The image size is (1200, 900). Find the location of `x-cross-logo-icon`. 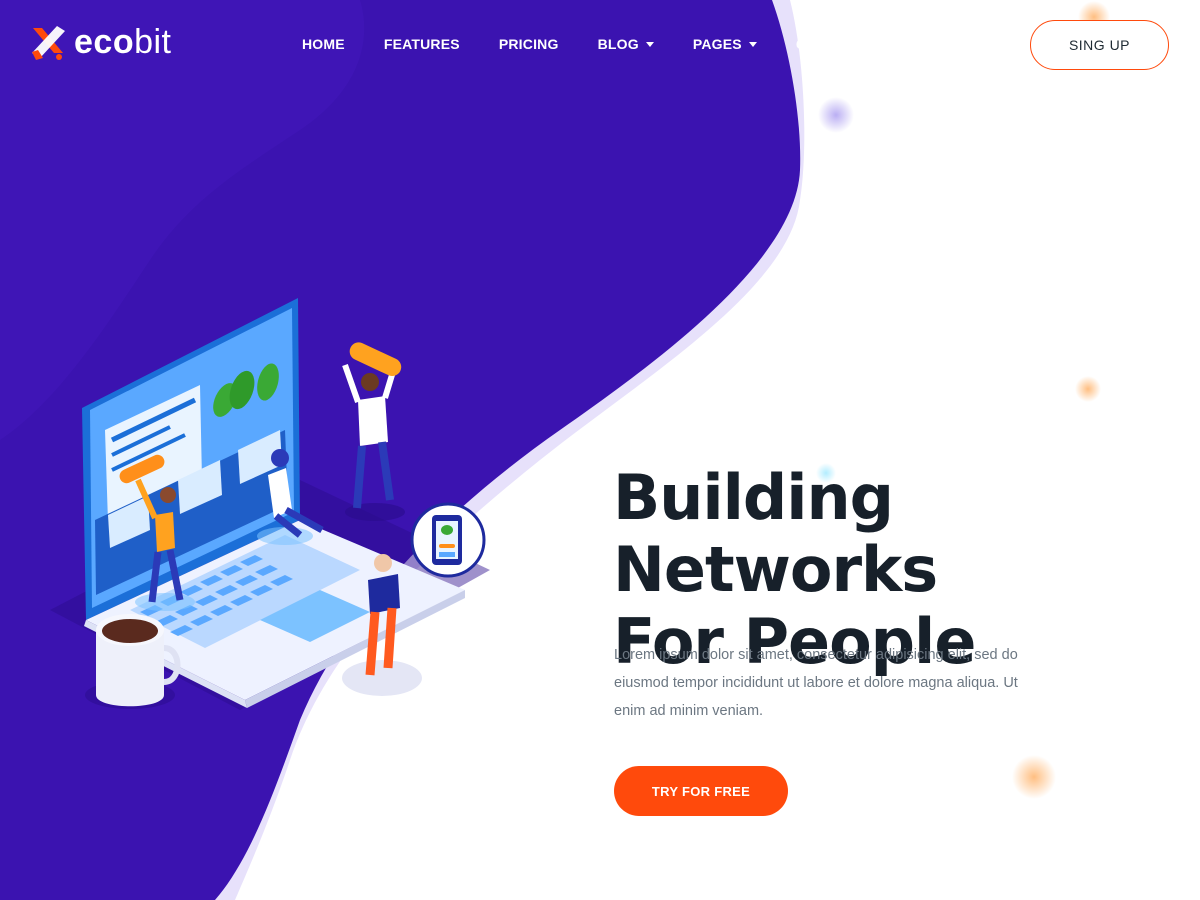

x-cross-logo-icon is located at coordinates (48, 43).